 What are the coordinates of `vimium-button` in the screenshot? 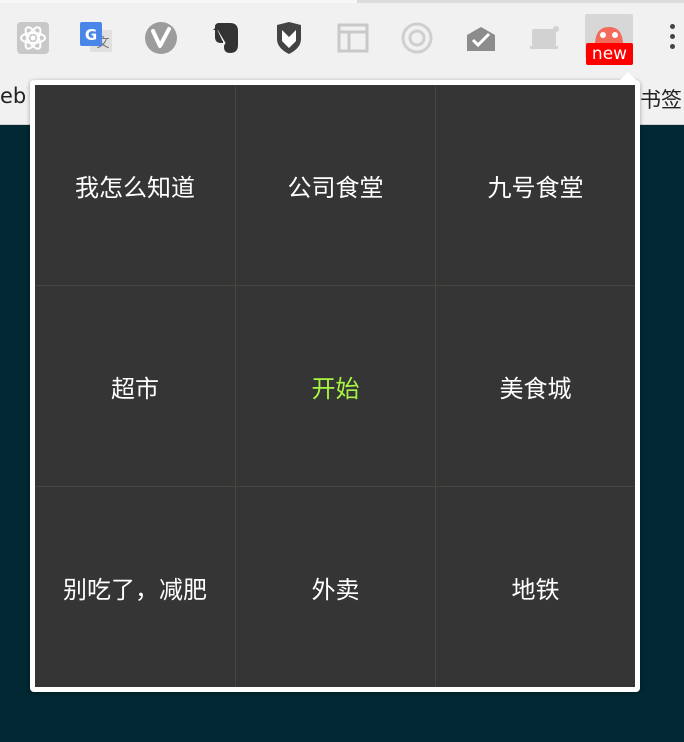 It's located at (161, 38).